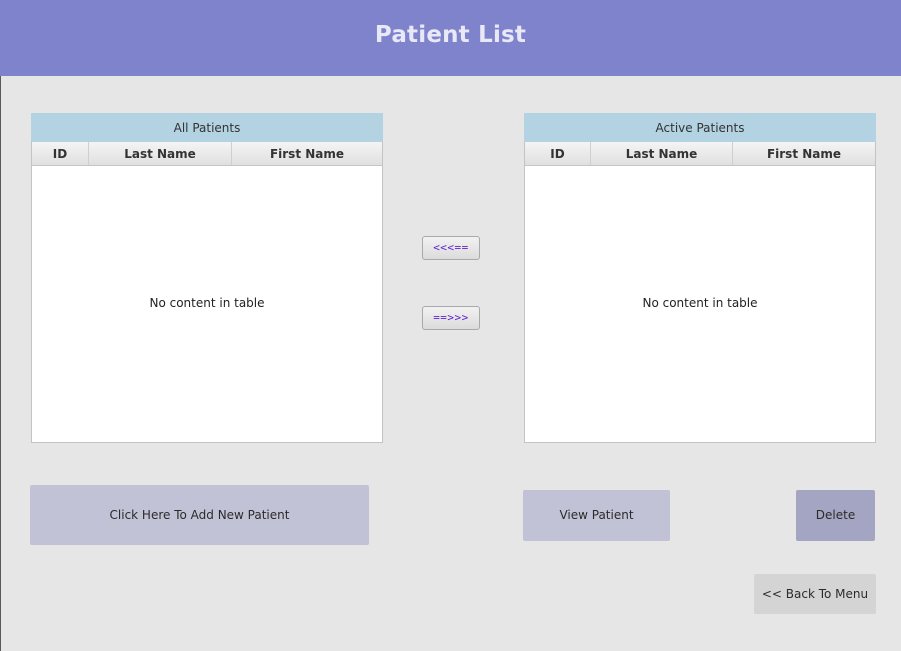 The height and width of the screenshot is (651, 901). What do you see at coordinates (207, 127) in the screenshot?
I see `all-patients-caption: All Patients` at bounding box center [207, 127].